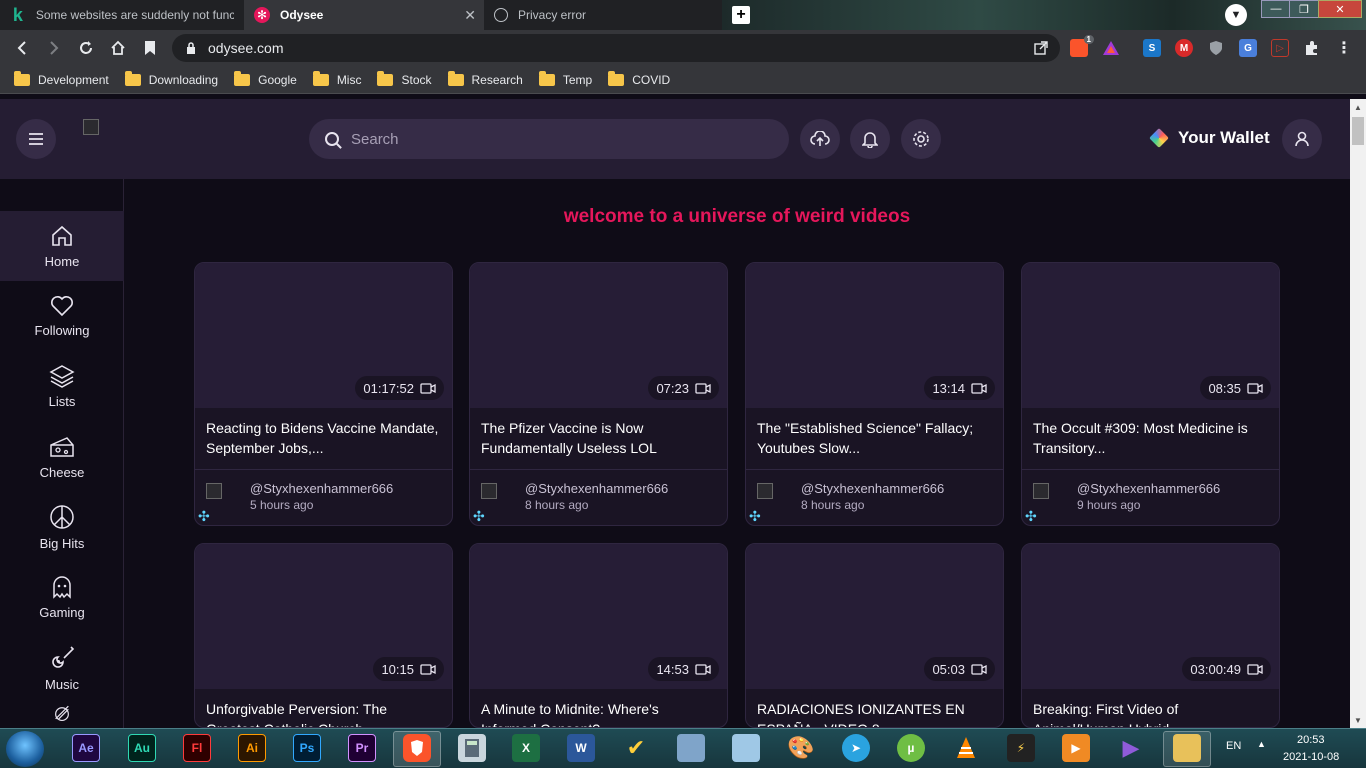 The height and width of the screenshot is (768, 1366). Describe the element at coordinates (62, 386) in the screenshot. I see `sidebar-item-lists: Lists` at that location.